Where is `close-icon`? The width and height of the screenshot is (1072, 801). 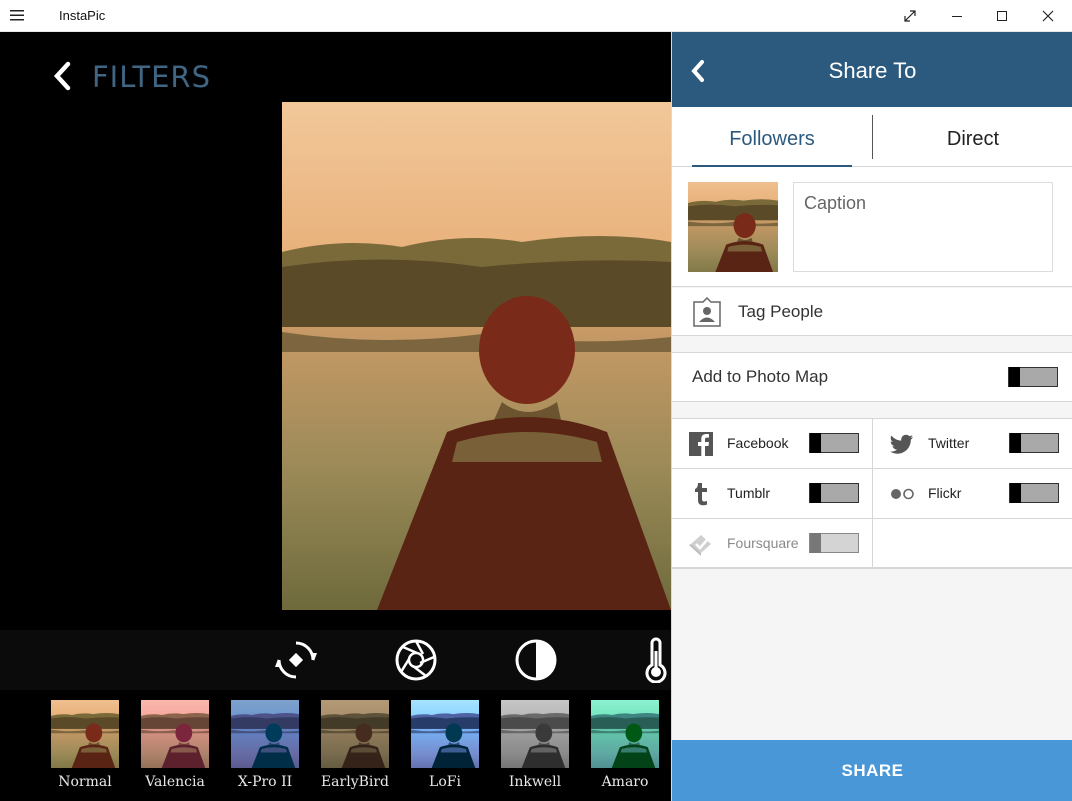
close-icon is located at coordinates (1048, 16).